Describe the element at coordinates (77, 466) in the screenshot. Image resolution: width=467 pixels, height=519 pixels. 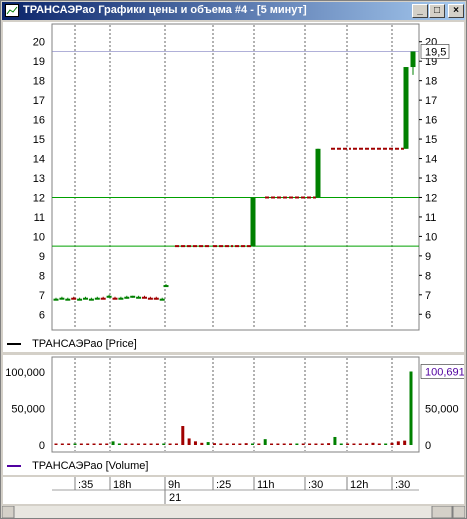
I see `volume-legend: ТРАНСАЭРао [Volume]` at that location.